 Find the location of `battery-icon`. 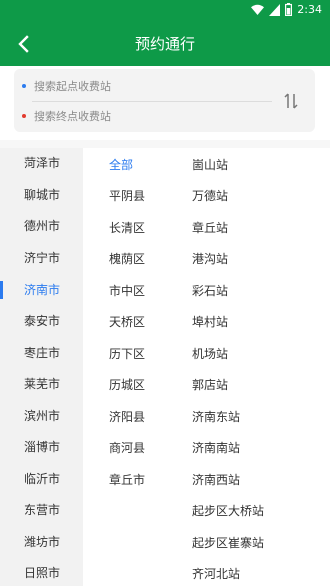

battery-icon is located at coordinates (289, 9).